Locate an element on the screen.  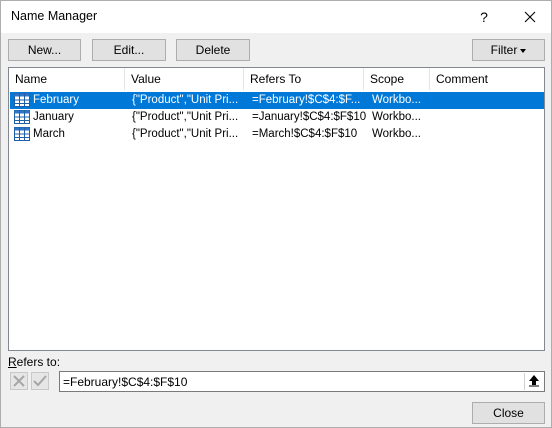
close-button: Close is located at coordinates (508, 413).